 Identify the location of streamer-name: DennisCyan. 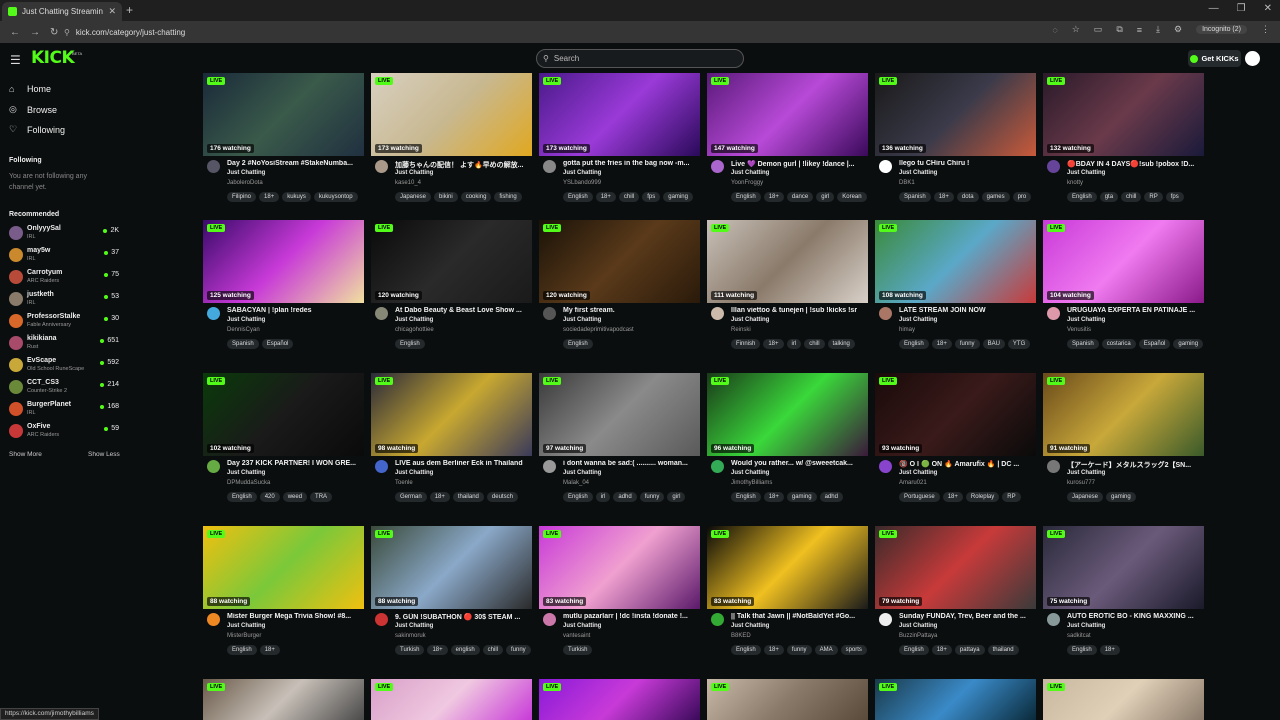
(243, 330).